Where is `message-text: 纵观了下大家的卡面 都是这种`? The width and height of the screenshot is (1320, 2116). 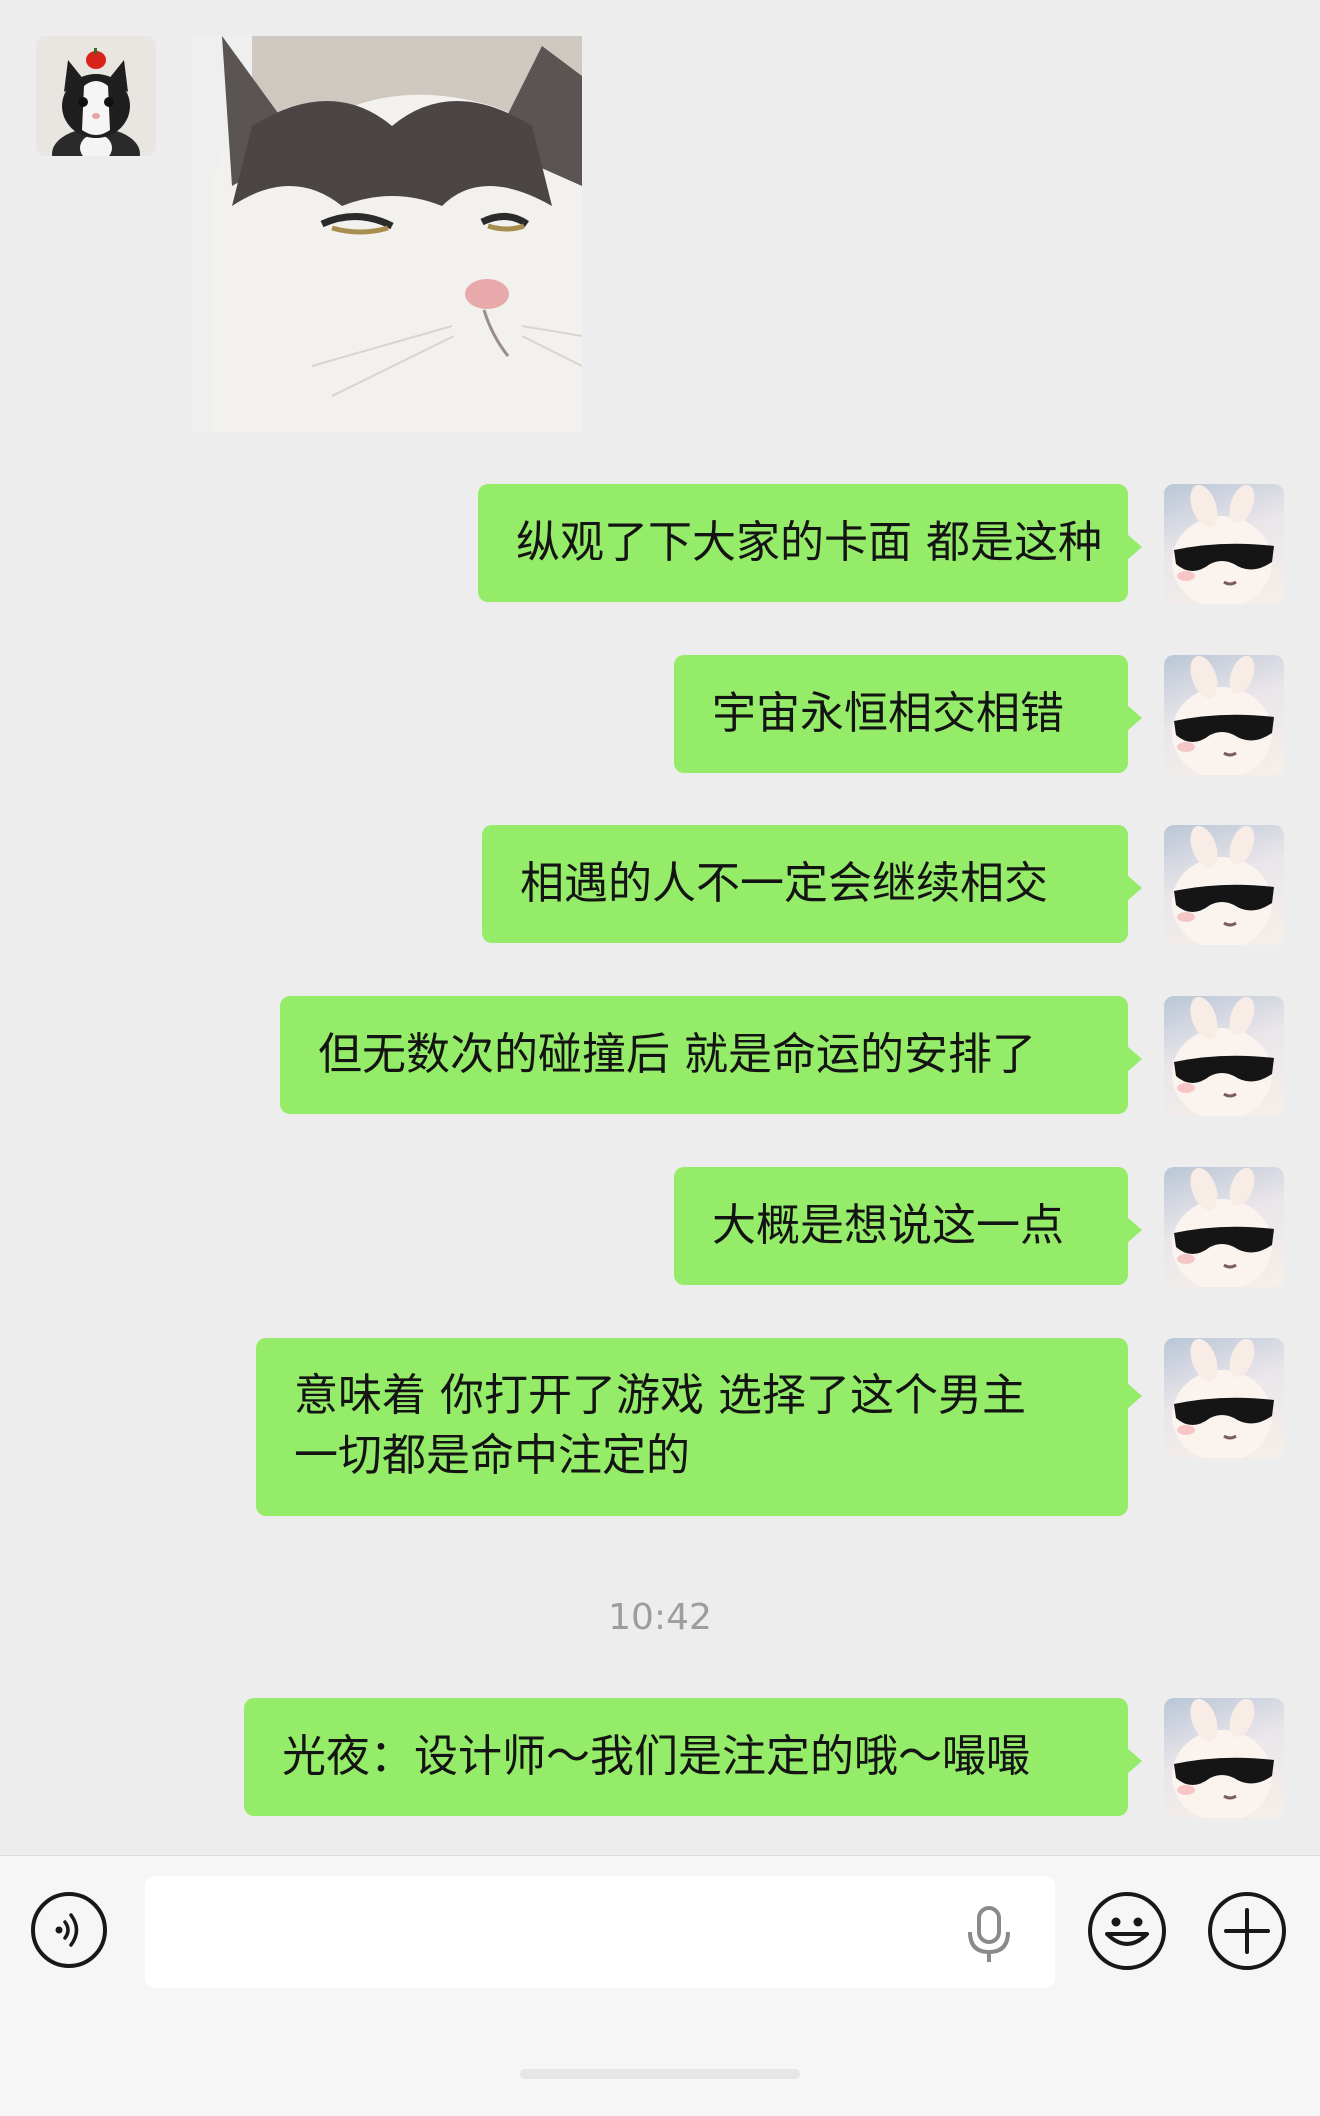
message-text: 纵观了下大家的卡面 都是这种 is located at coordinates (809, 542).